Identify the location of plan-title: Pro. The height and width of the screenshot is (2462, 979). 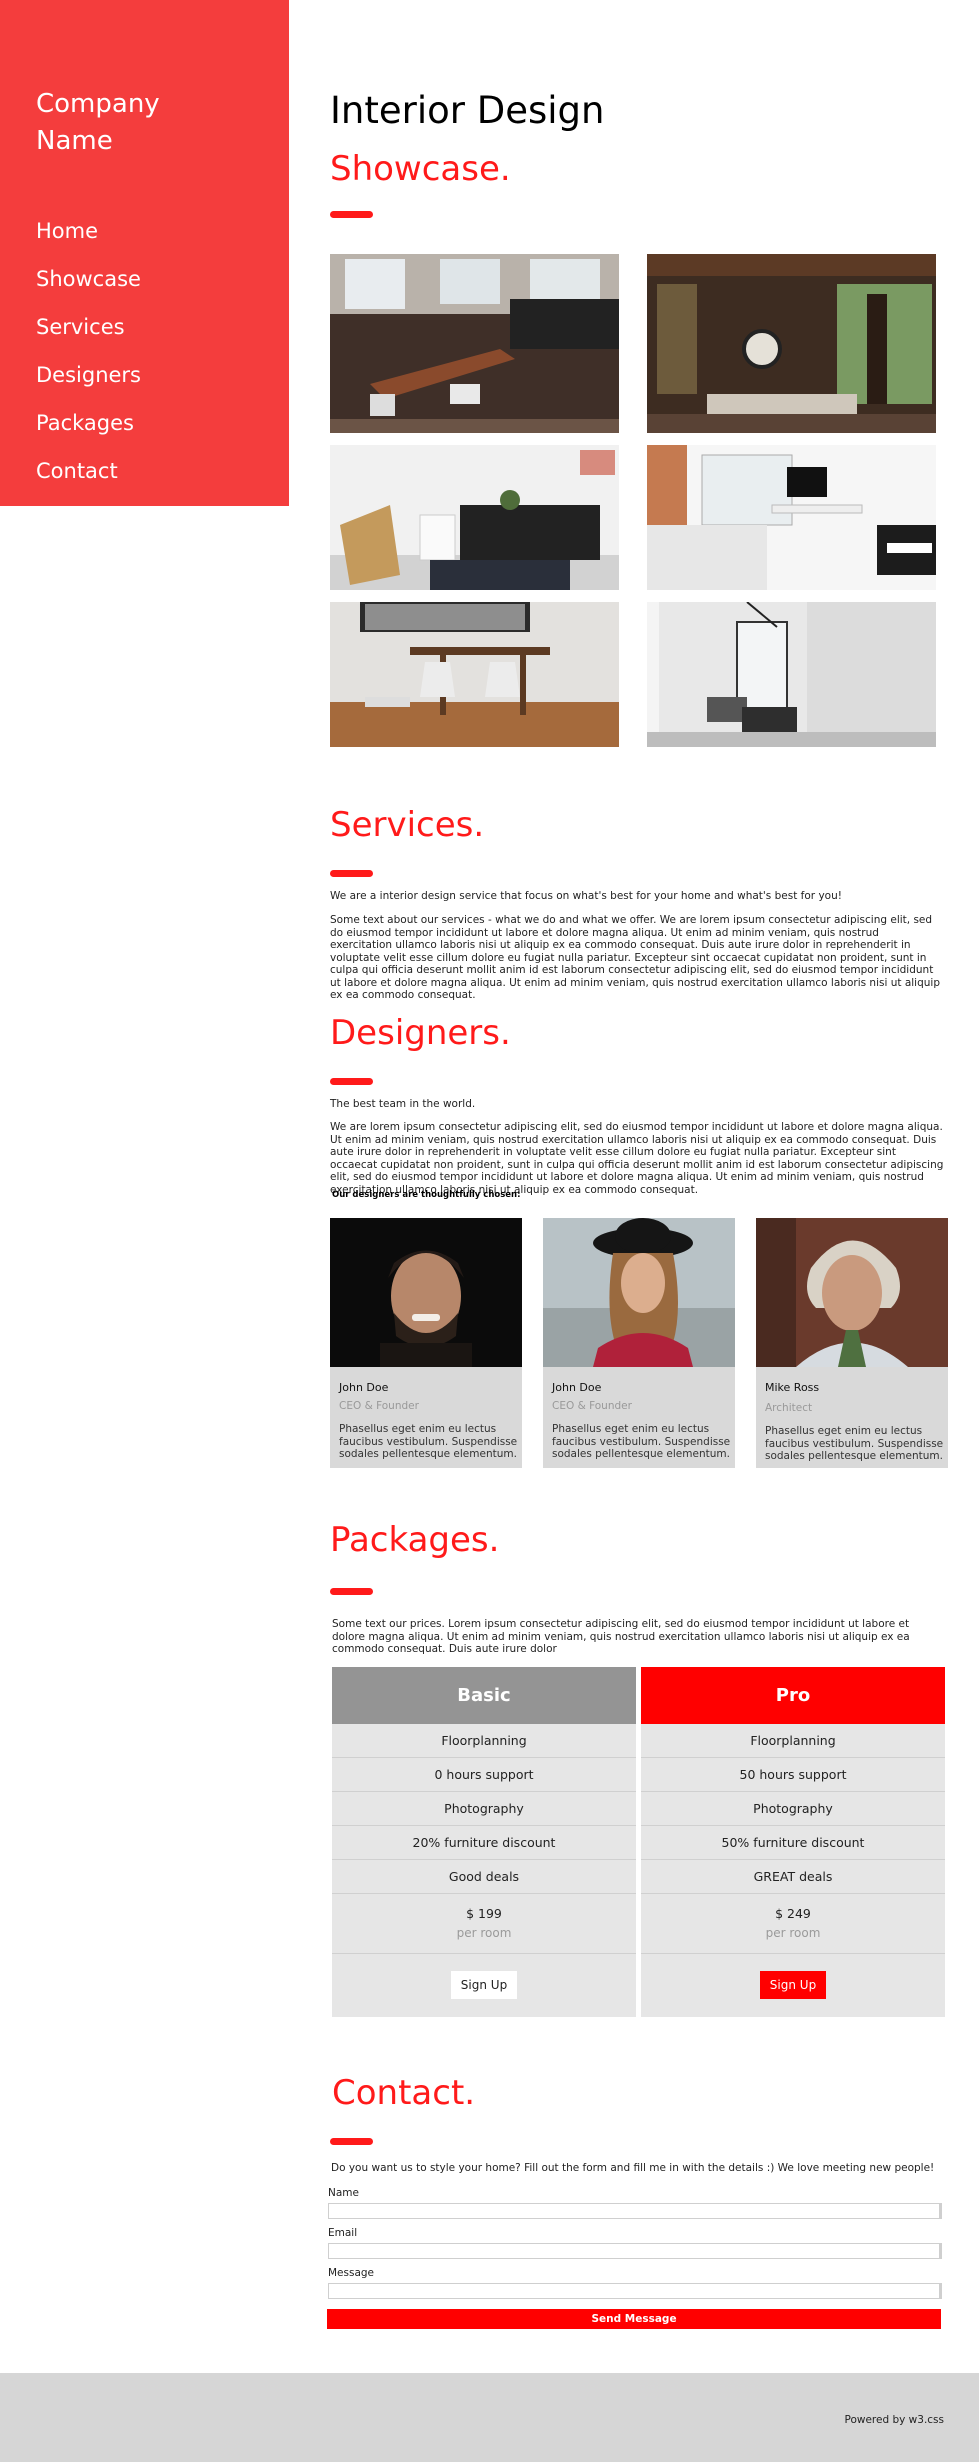
(793, 1695).